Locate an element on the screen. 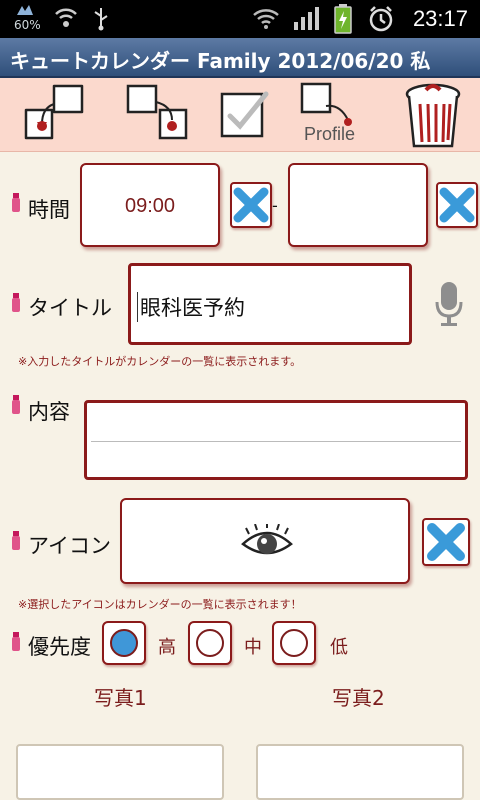 This screenshot has width=480, height=800. photo1-slot is located at coordinates (120, 772).